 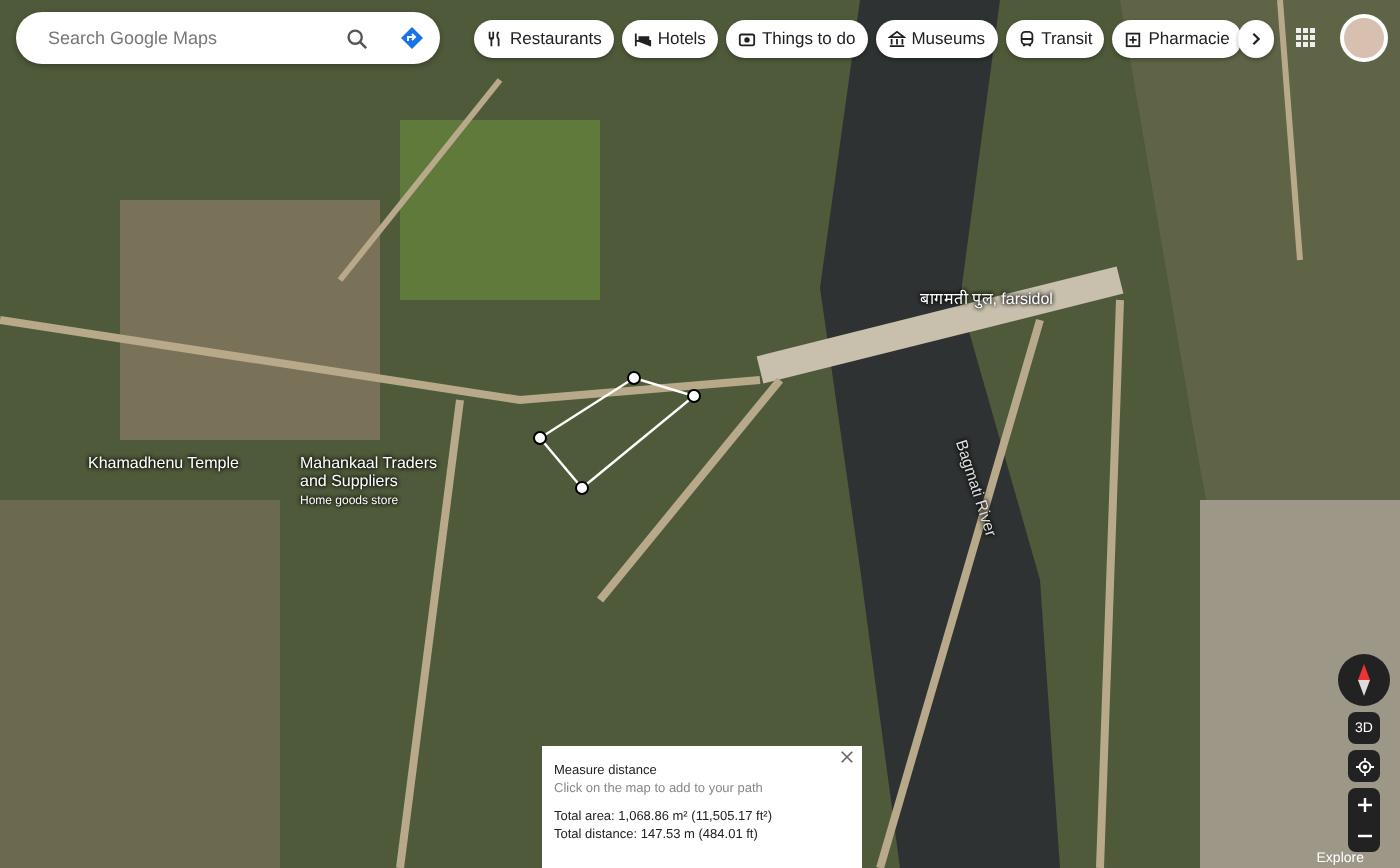 What do you see at coordinates (1177, 38) in the screenshot?
I see `category-chip: Pharmacie` at bounding box center [1177, 38].